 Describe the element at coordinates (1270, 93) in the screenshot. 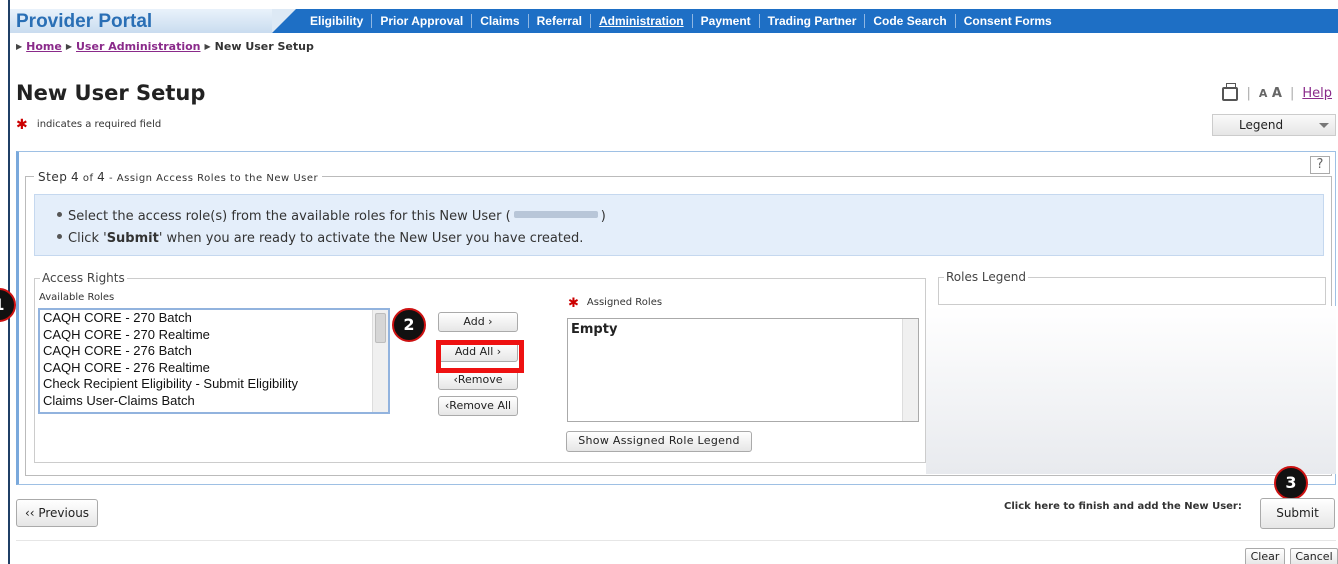

I see `font-size-icon: A A` at that location.